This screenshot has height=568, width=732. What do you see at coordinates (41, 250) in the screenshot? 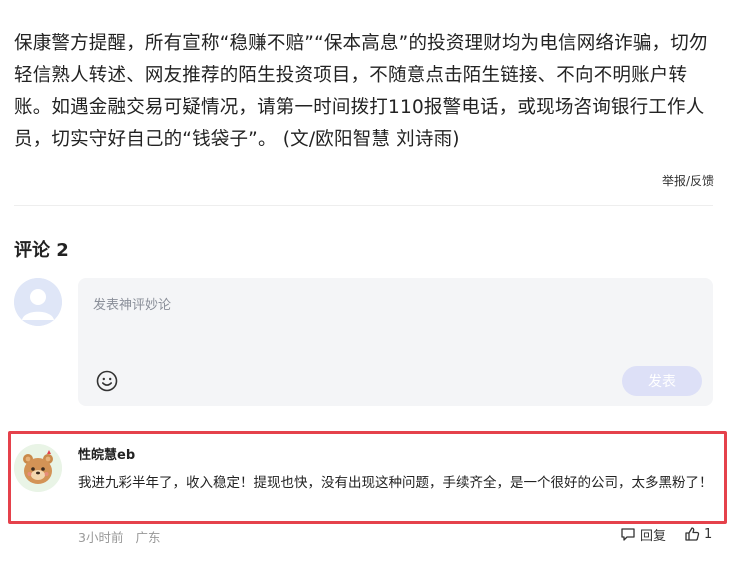
I see `comments-section-title: 评论 2` at bounding box center [41, 250].